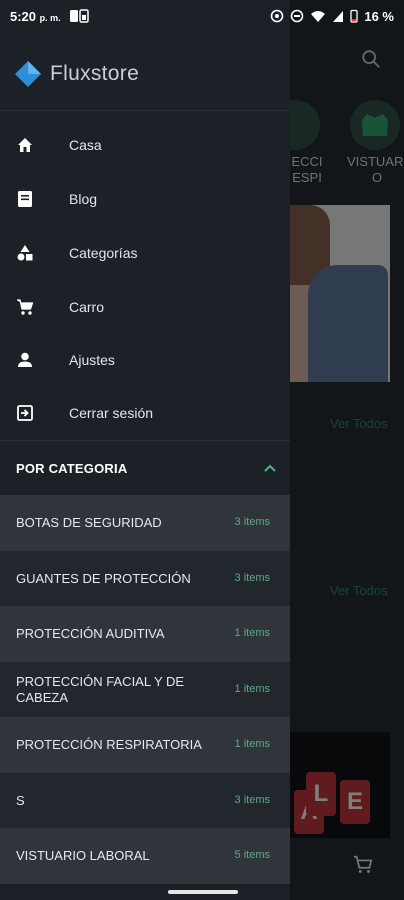  What do you see at coordinates (145, 145) in the screenshot?
I see `menu-item-casa: Casa` at bounding box center [145, 145].